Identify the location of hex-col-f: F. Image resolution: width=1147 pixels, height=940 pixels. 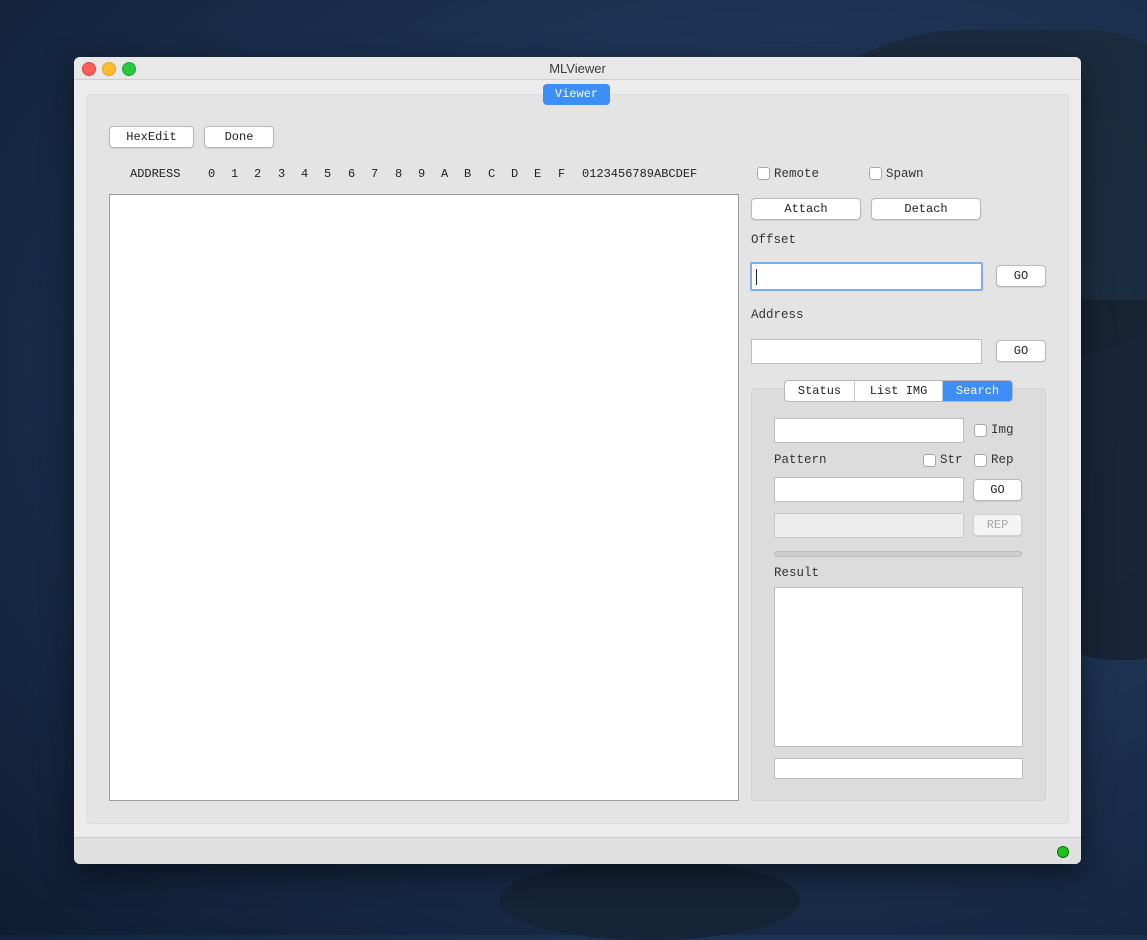
(562, 174).